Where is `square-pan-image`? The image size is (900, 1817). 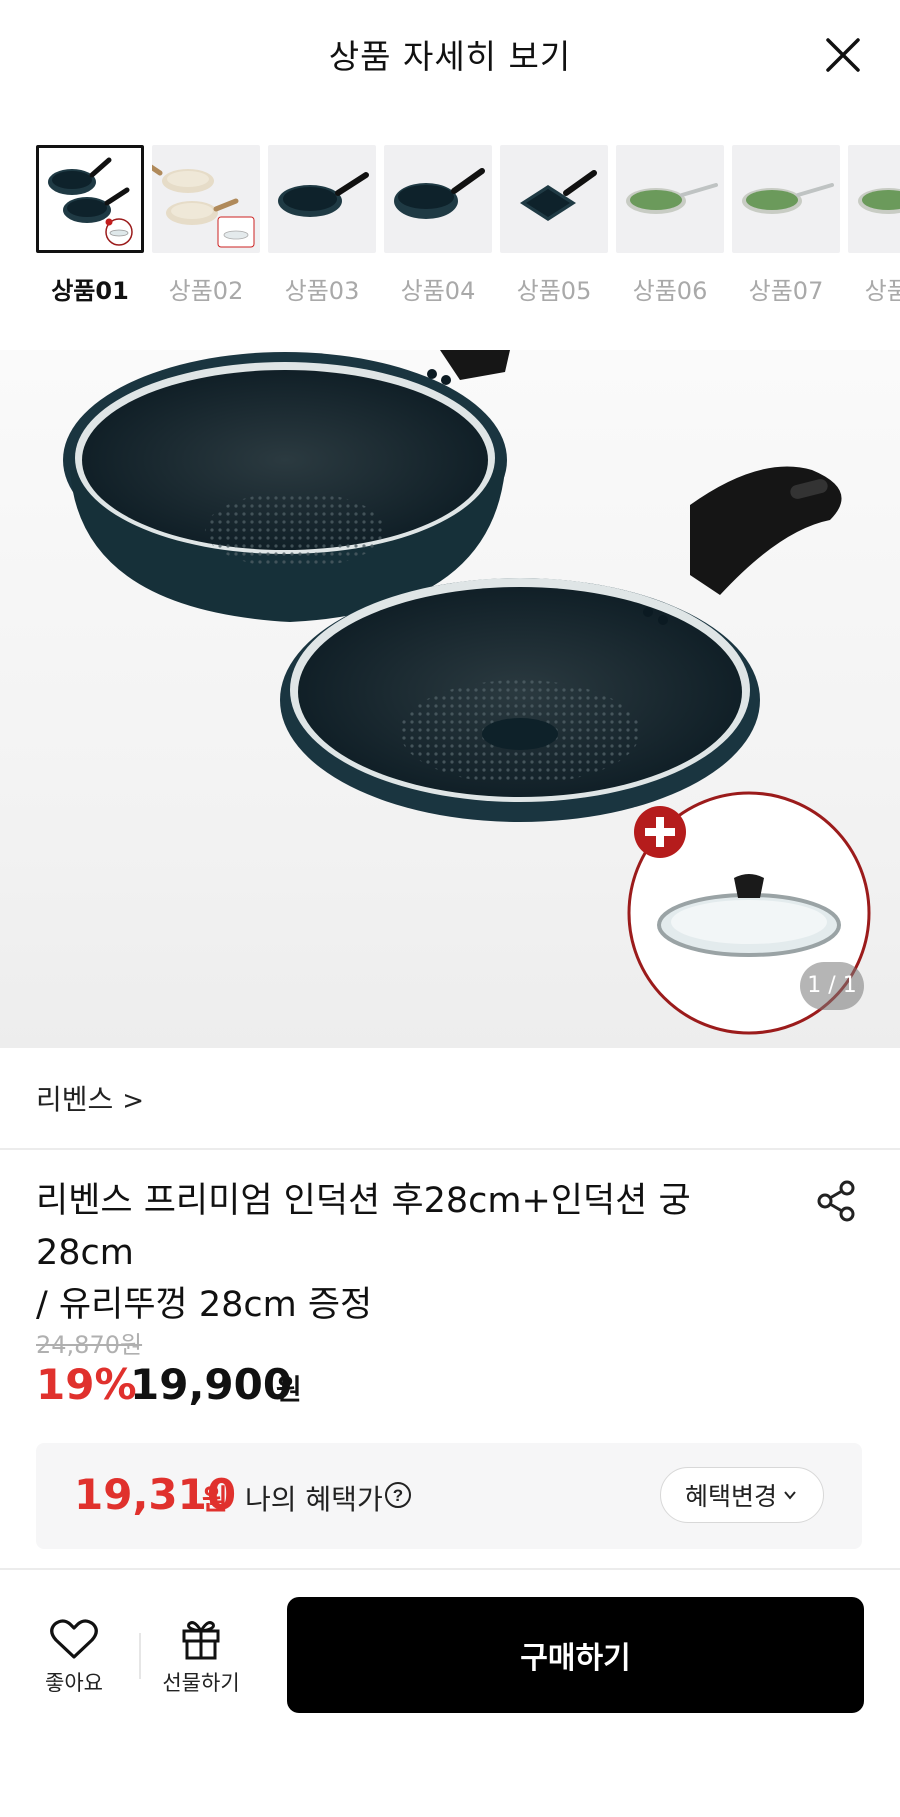
square-pan-image is located at coordinates (558, 195).